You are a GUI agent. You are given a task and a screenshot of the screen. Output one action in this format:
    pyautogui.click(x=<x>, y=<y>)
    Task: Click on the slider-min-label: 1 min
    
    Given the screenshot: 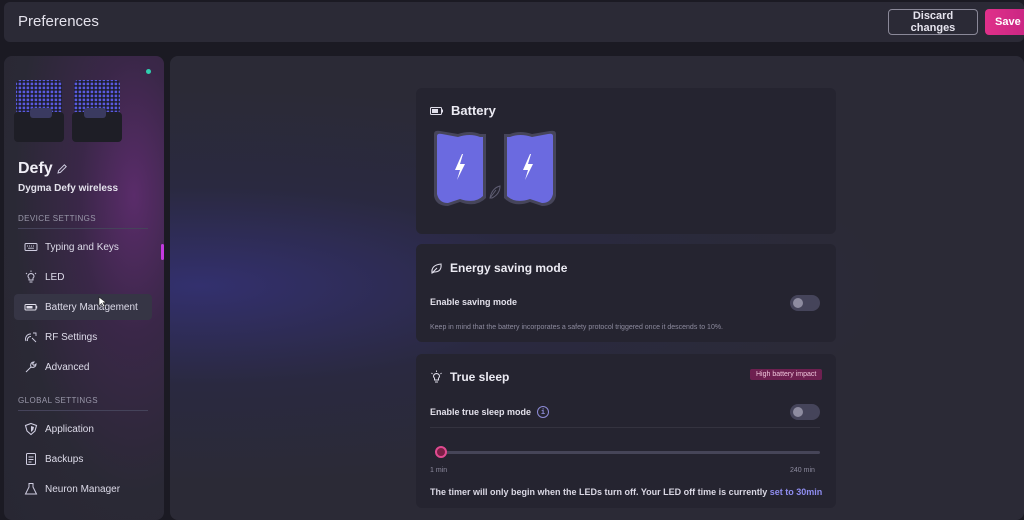 What is the action you would take?
    pyautogui.click(x=439, y=470)
    